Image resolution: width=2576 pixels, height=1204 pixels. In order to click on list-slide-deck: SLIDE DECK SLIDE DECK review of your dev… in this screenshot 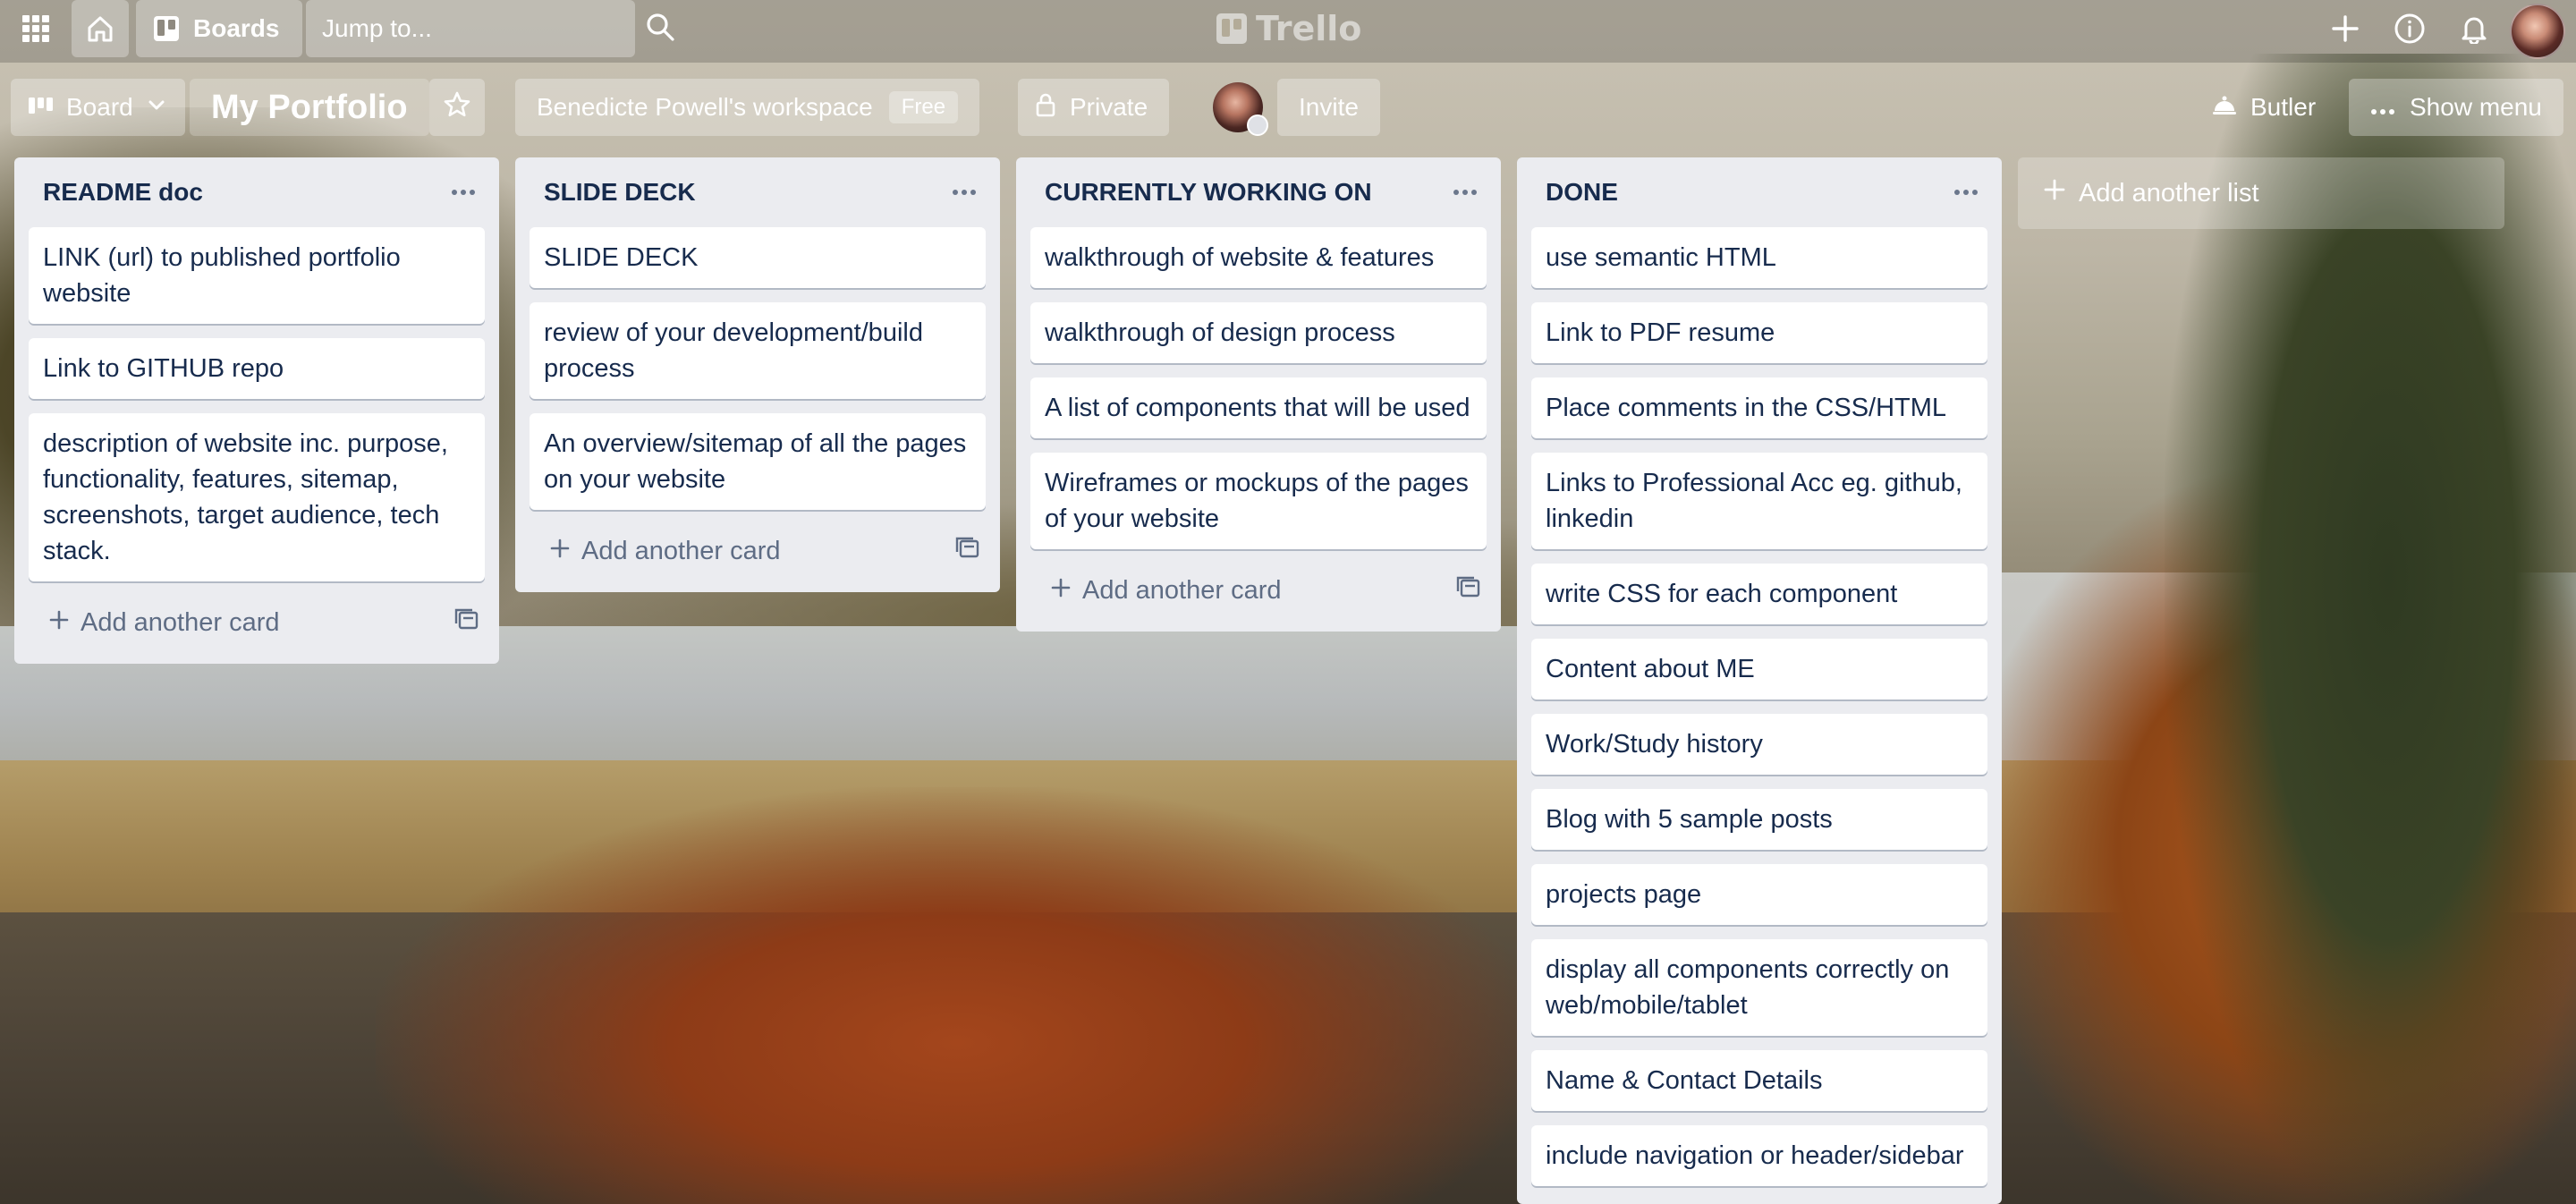, I will do `click(757, 375)`.